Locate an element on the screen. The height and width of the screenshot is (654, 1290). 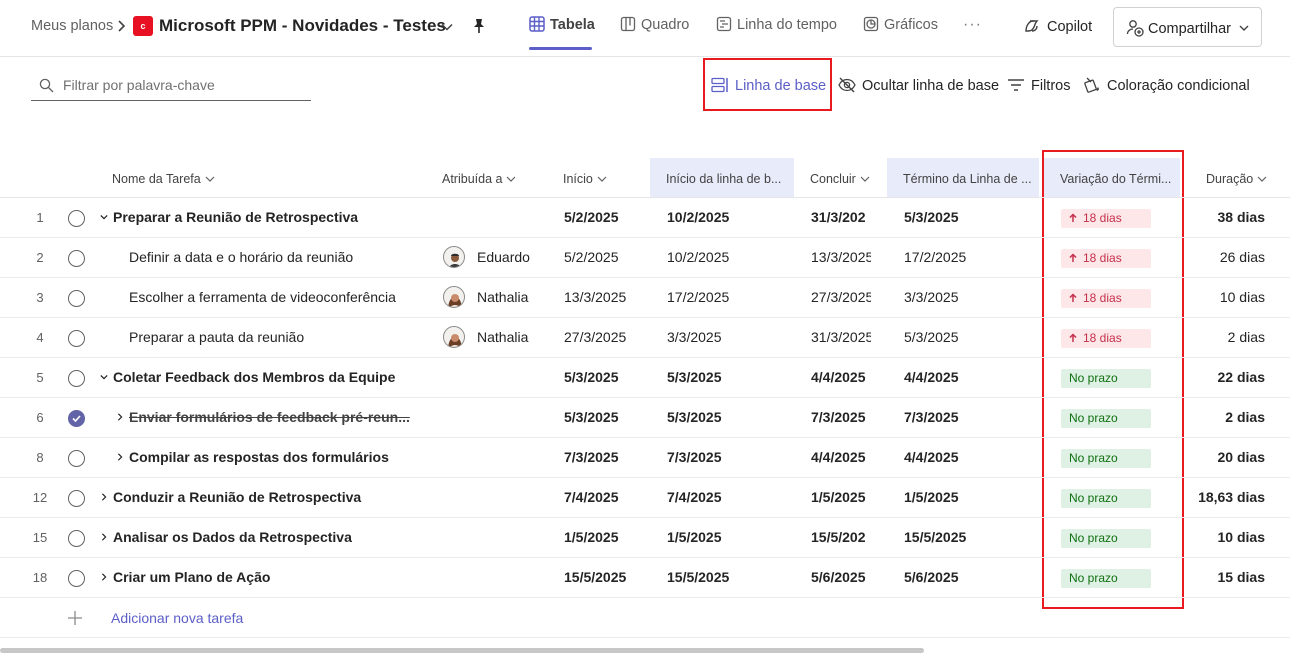
baseline-start-cell: 3/3/2025 is located at coordinates (727, 337).